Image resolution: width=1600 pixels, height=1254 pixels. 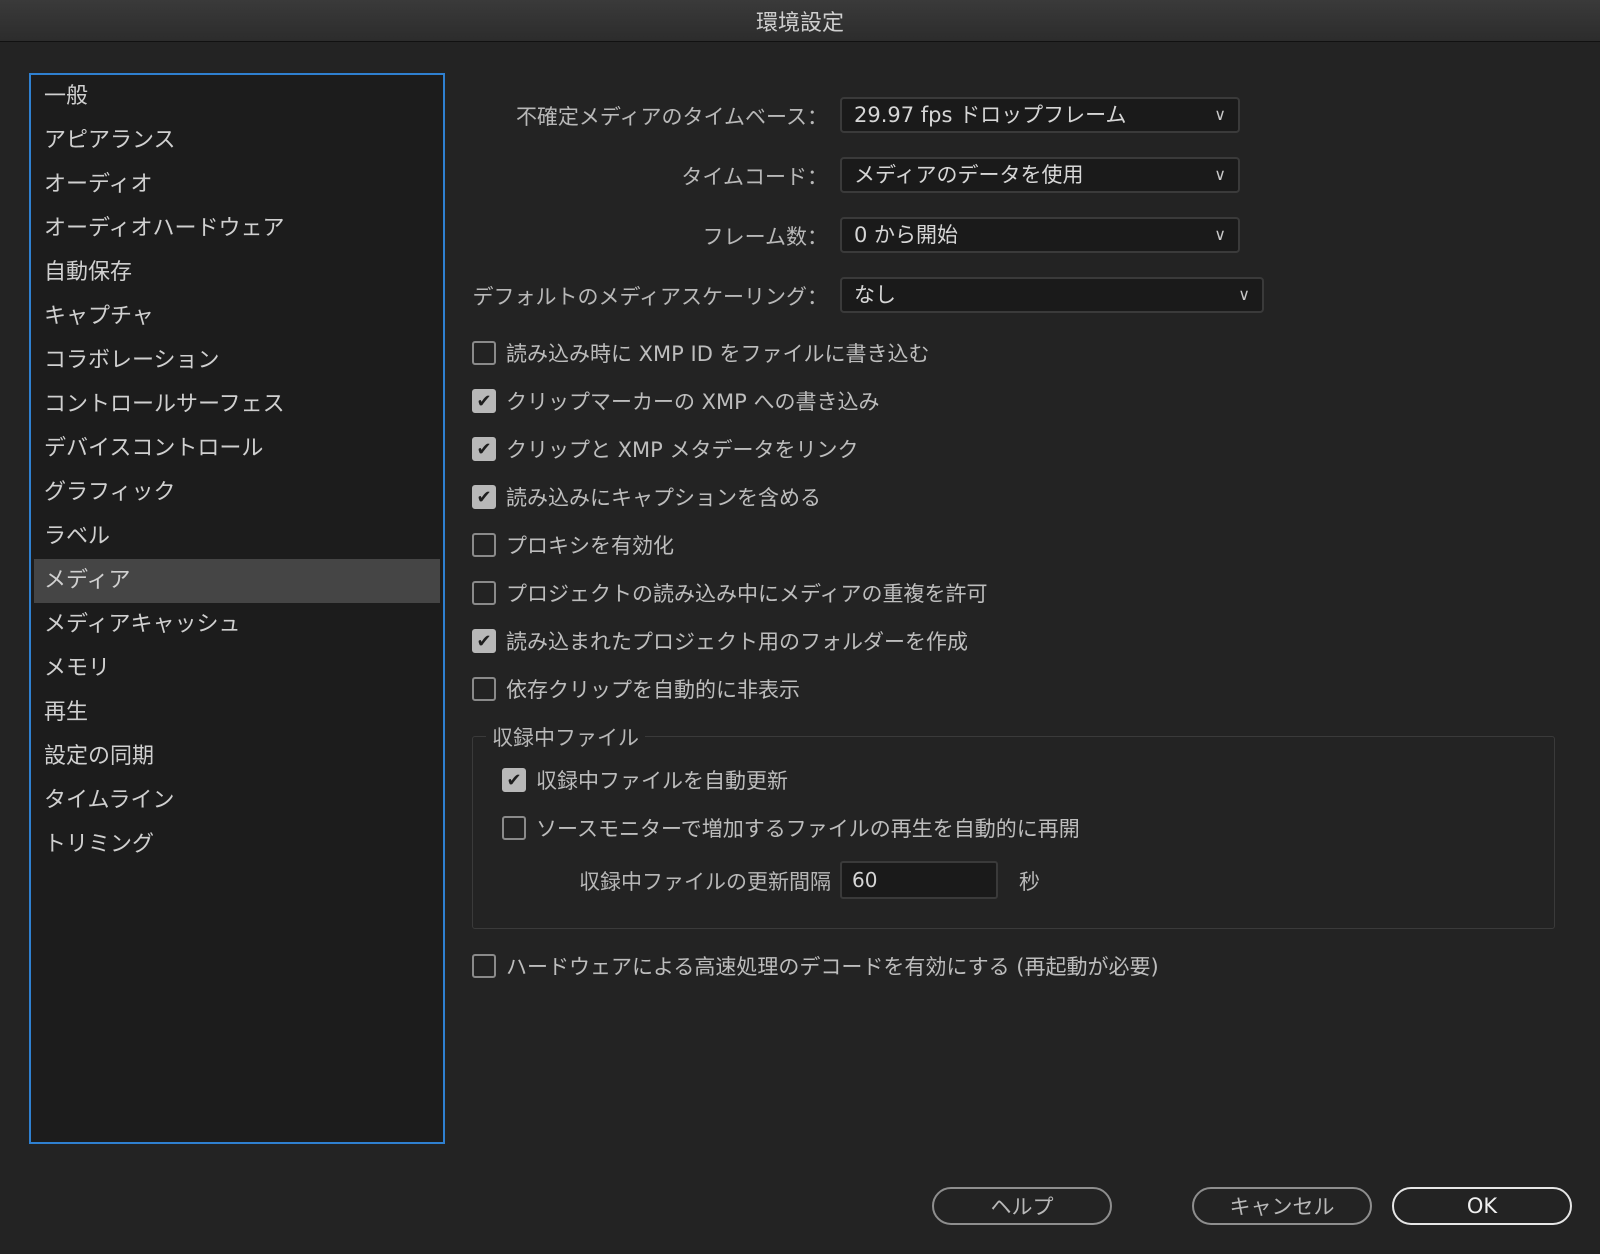 What do you see at coordinates (237, 361) in the screenshot?
I see `sidebar-item: コラボレーション` at bounding box center [237, 361].